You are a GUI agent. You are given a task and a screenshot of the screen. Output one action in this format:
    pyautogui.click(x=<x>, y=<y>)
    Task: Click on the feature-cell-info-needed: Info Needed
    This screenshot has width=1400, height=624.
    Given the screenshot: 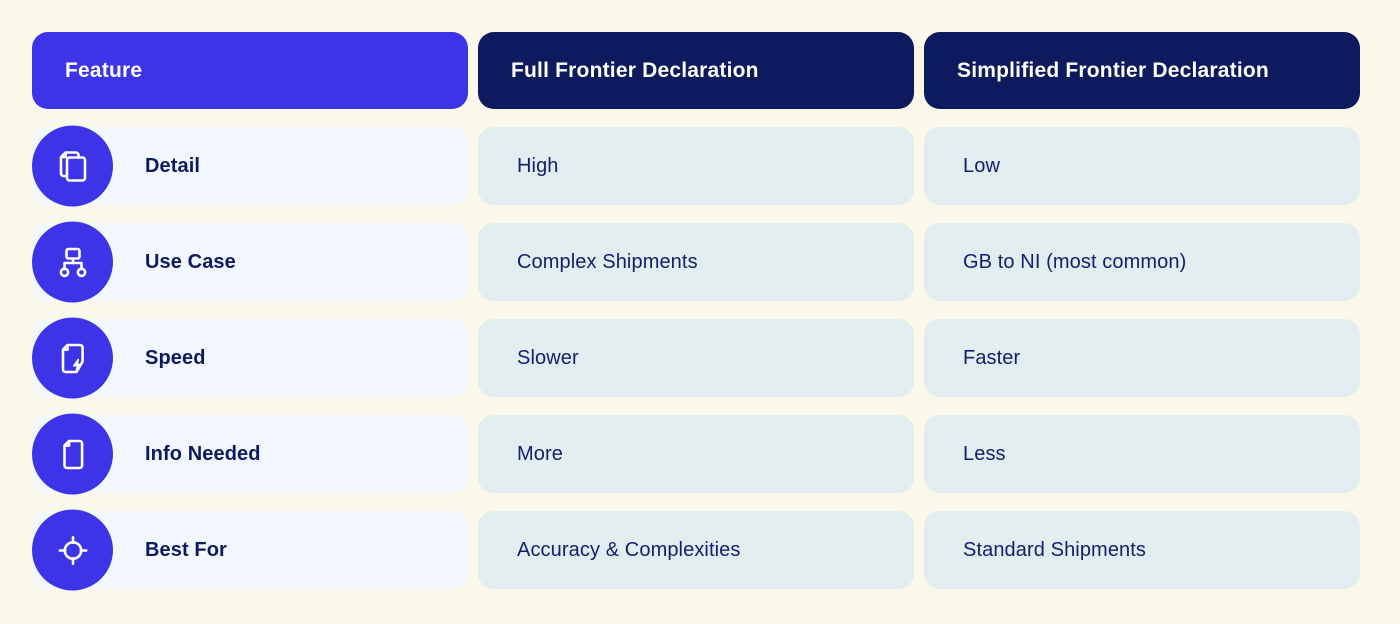 What is the action you would take?
    pyautogui.click(x=250, y=454)
    